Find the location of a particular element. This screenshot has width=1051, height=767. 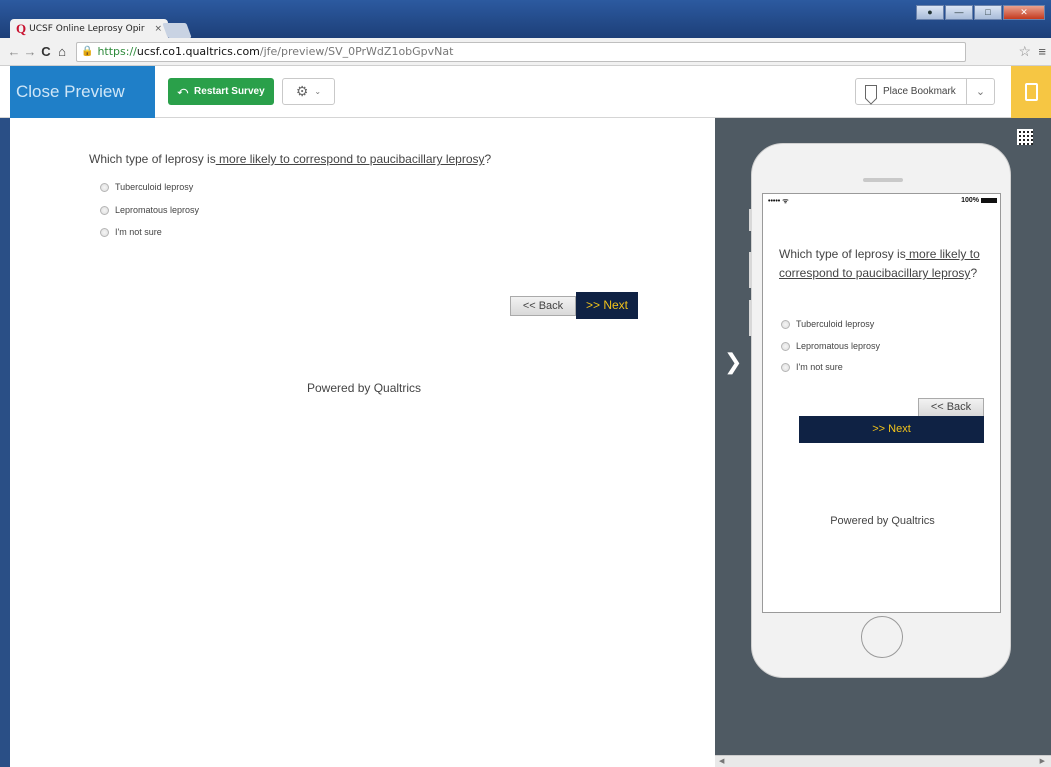

battery-indicator: 100% is located at coordinates (979, 200).